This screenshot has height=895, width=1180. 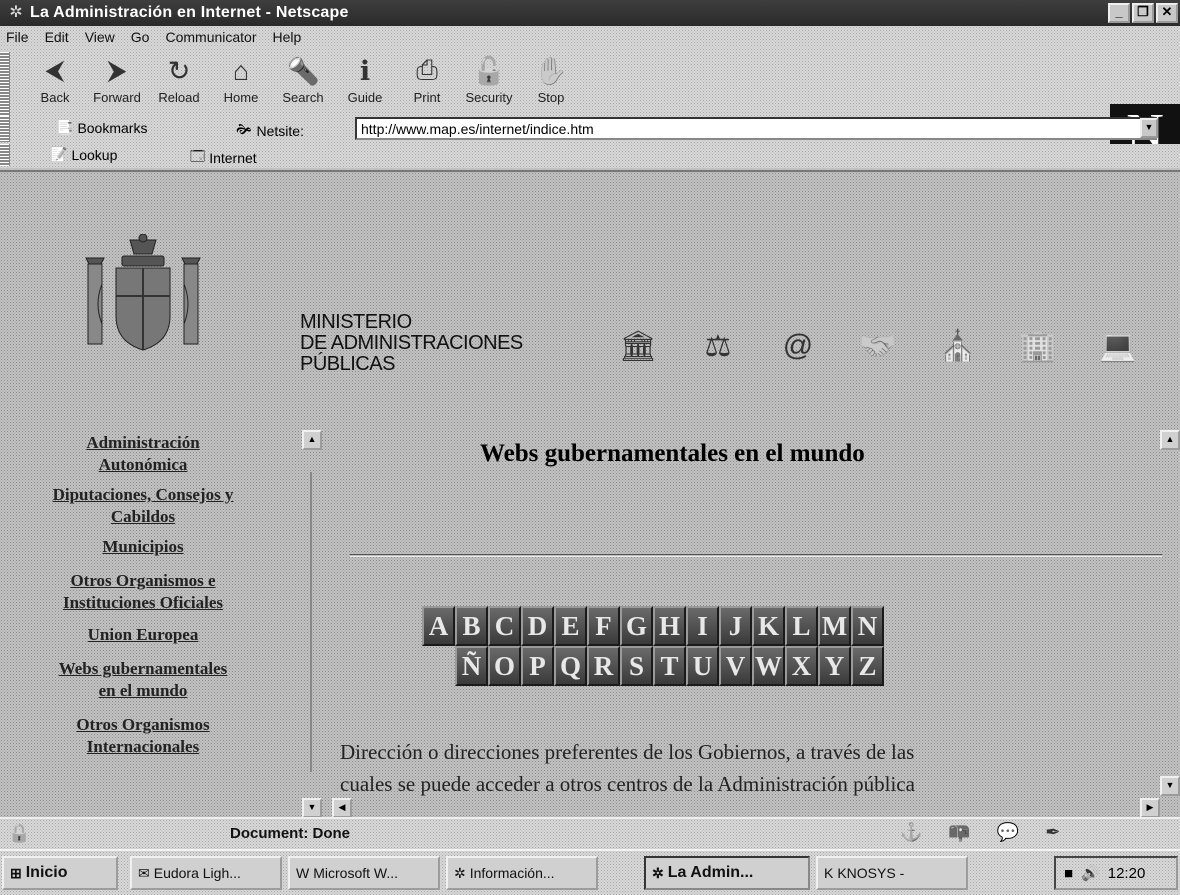 What do you see at coordinates (1143, 13) in the screenshot?
I see `maximize-button: ❐` at bounding box center [1143, 13].